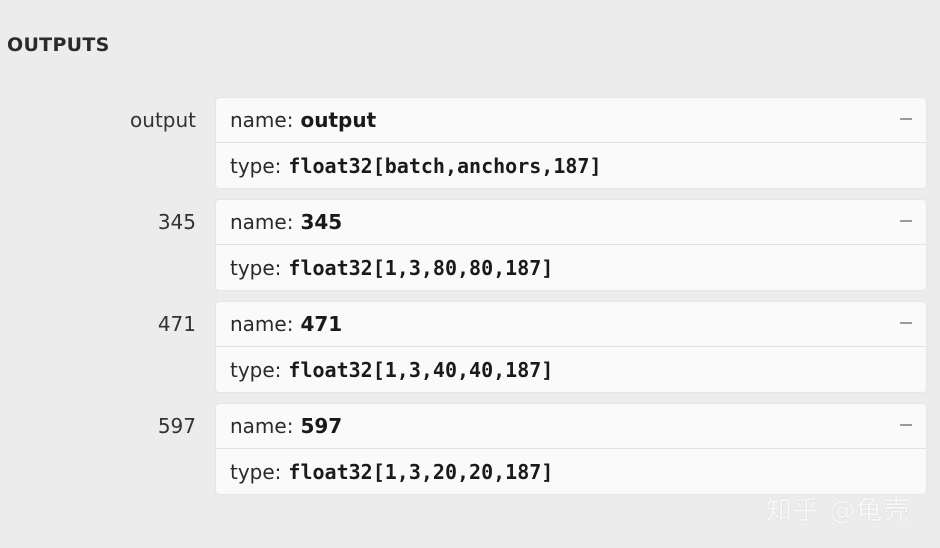  What do you see at coordinates (338, 120) in the screenshot?
I see `name-value: output` at bounding box center [338, 120].